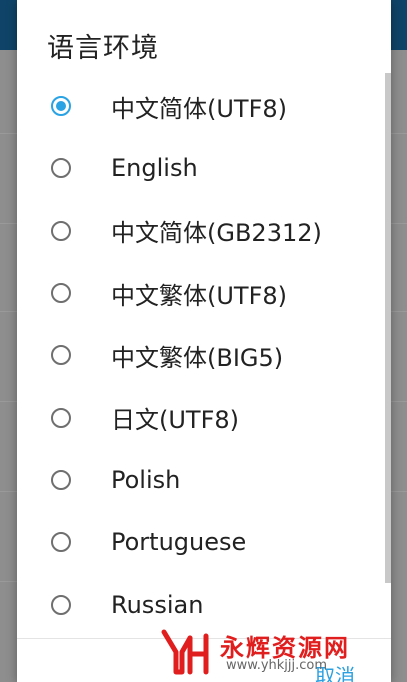 The width and height of the screenshot is (407, 682). I want to click on language-option-label: Portuguese, so click(179, 542).